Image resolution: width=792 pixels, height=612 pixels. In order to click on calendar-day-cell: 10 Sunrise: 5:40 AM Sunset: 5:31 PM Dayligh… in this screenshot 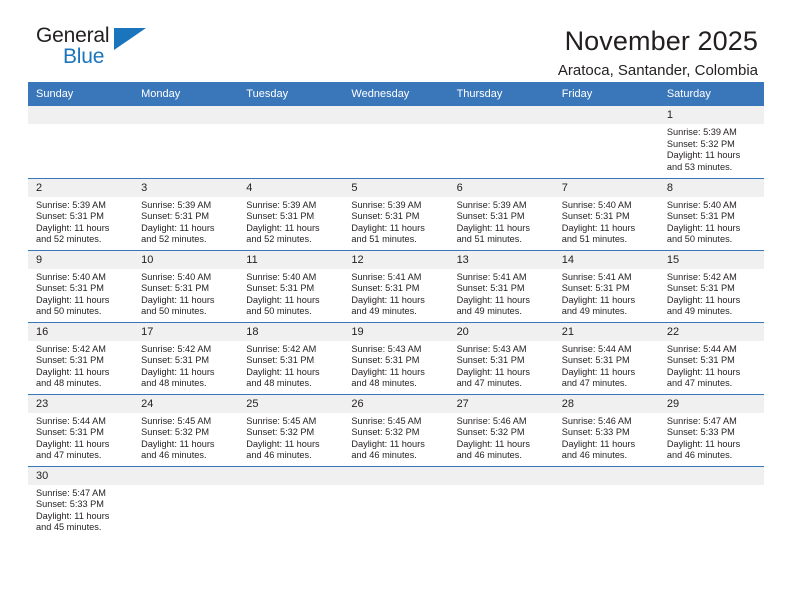, I will do `click(186, 285)`.